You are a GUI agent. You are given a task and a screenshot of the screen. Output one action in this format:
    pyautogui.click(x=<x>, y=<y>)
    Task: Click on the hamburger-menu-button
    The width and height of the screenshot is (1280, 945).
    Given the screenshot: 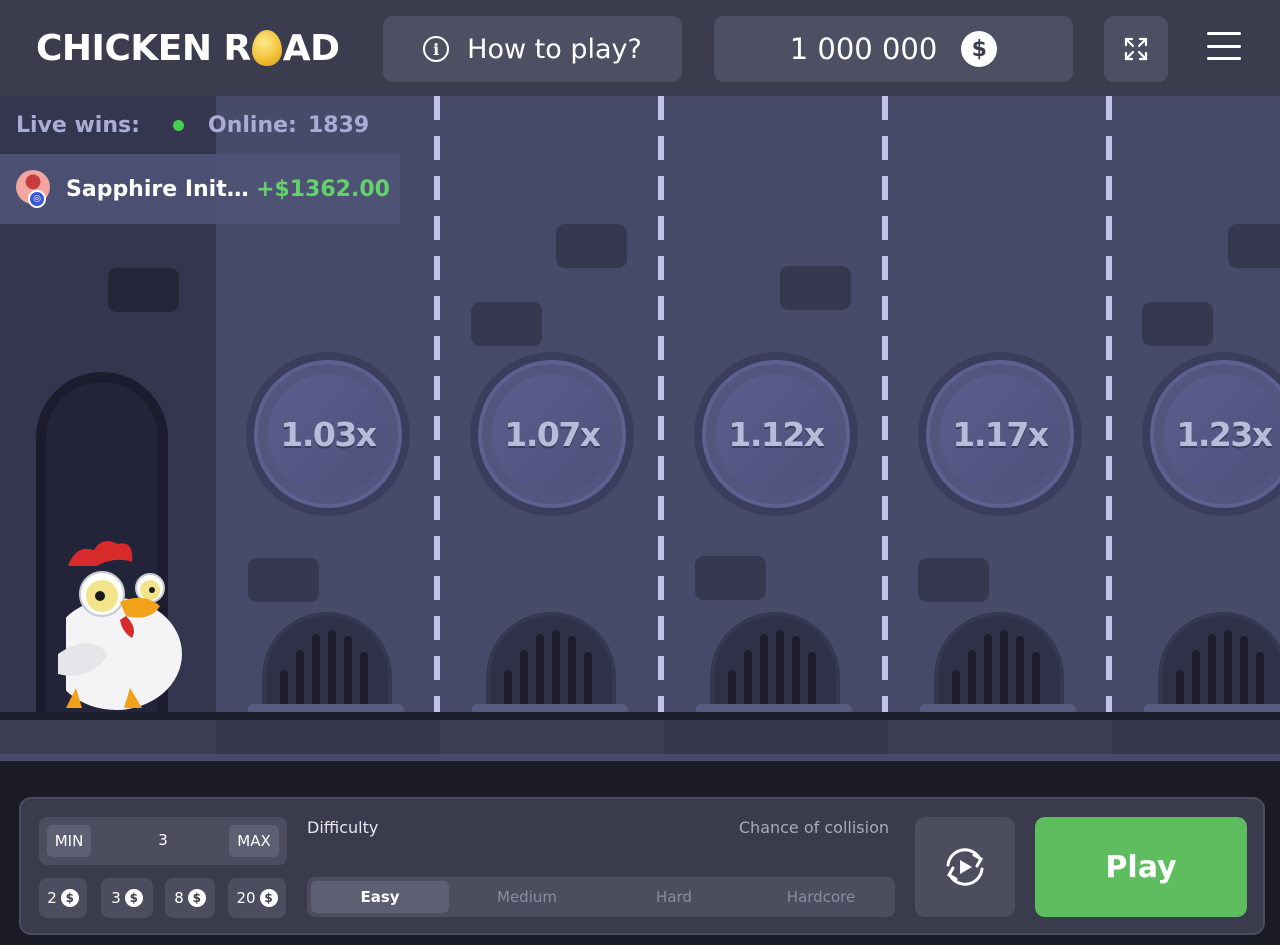 What is the action you would take?
    pyautogui.click(x=1224, y=46)
    